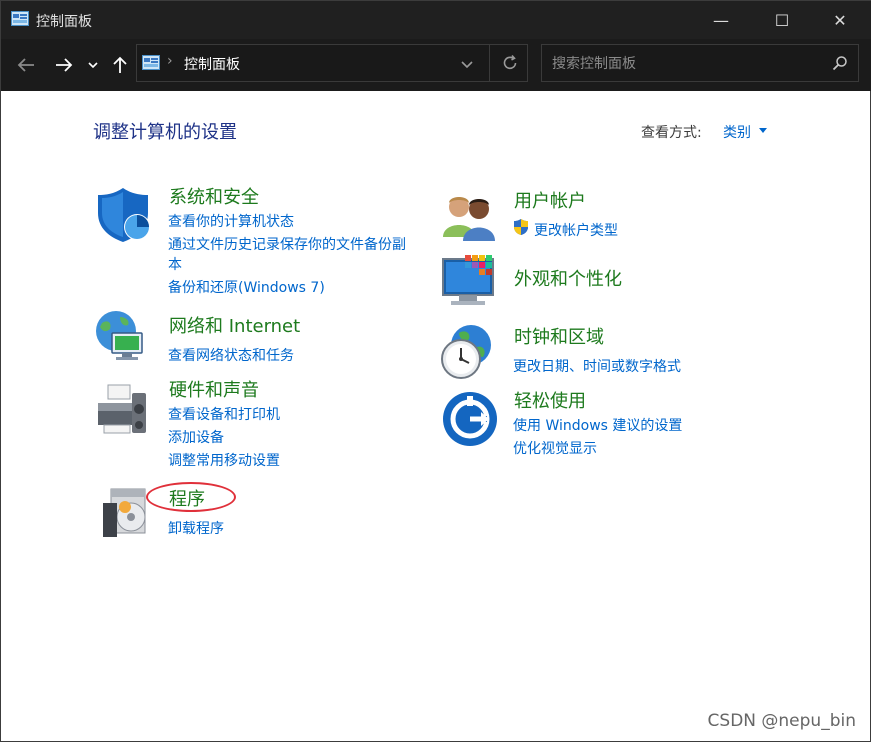 This screenshot has width=871, height=742. What do you see at coordinates (555, 448) in the screenshot?
I see `link-optimize-visual-display: 优化视觉显示` at bounding box center [555, 448].